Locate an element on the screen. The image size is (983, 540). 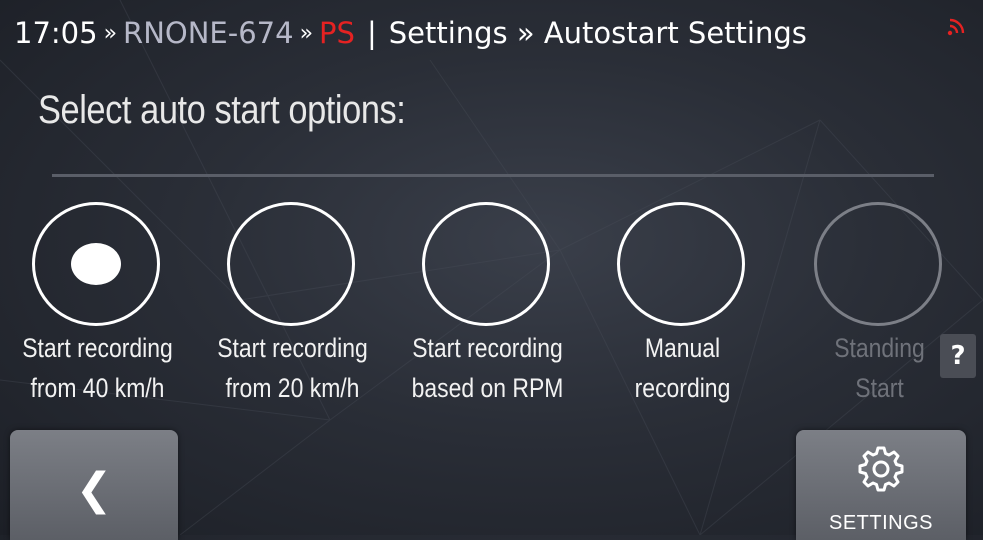
option-label-line2: recording is located at coordinates (682, 388).